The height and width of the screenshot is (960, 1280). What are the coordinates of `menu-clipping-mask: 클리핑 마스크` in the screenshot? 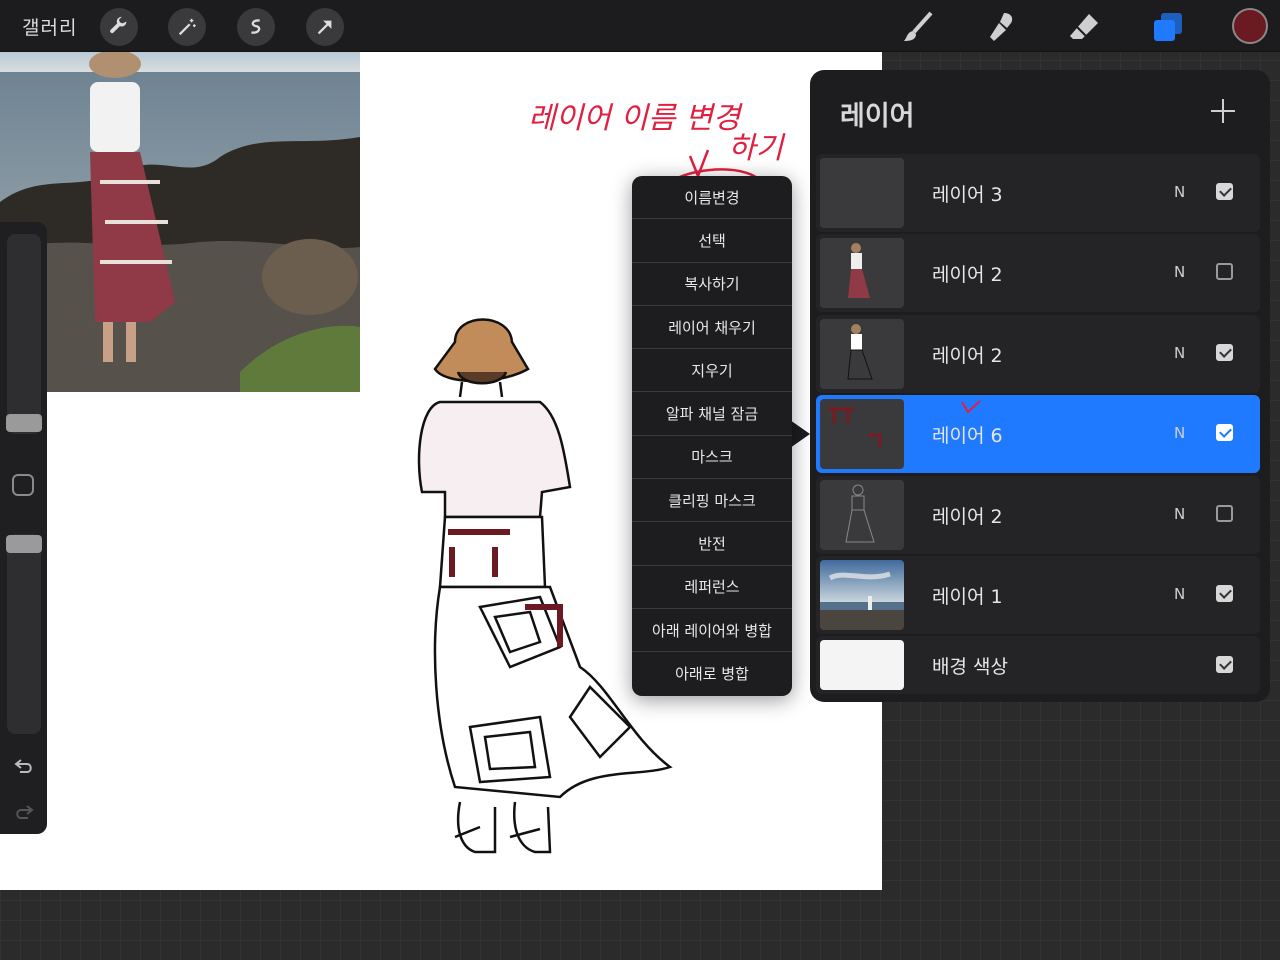 It's located at (712, 501).